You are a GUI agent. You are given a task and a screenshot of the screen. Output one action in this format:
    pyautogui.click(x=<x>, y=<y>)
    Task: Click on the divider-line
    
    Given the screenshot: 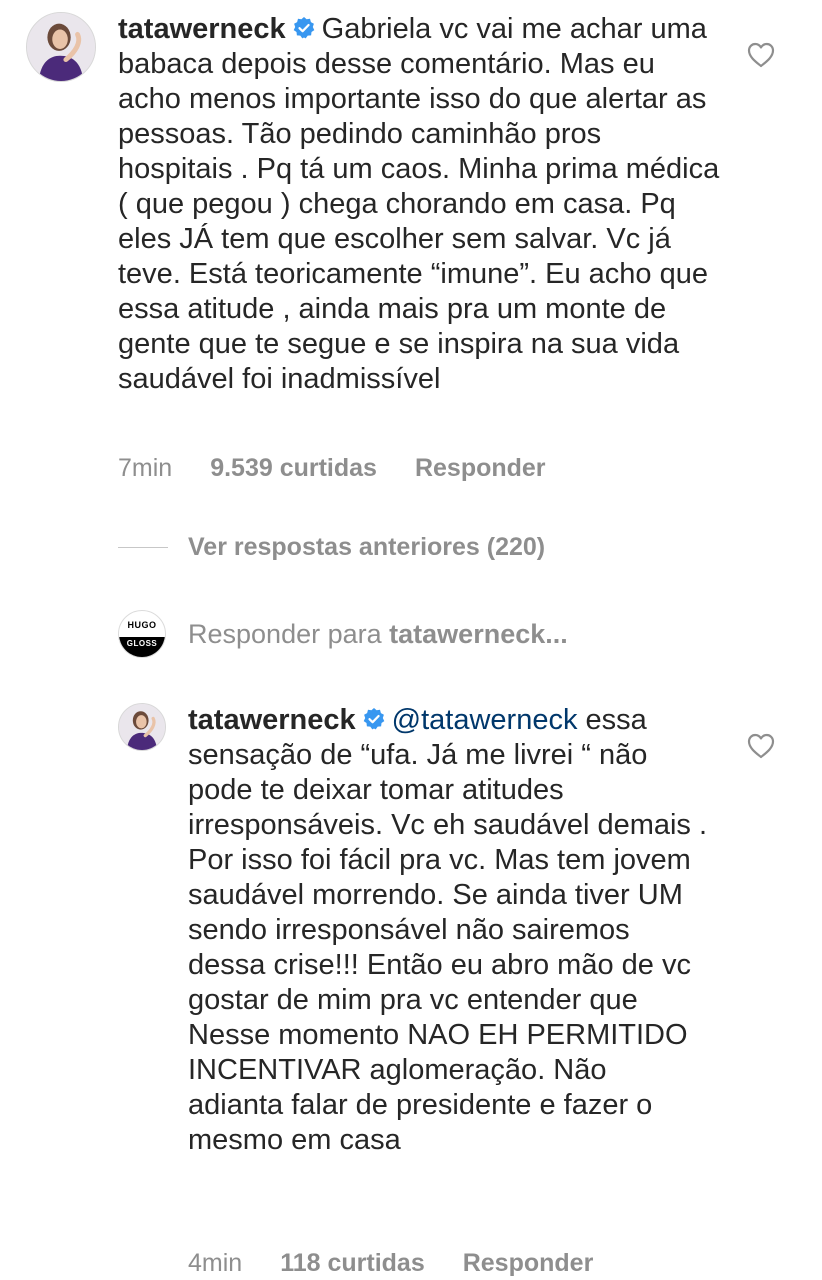 What is the action you would take?
    pyautogui.click(x=143, y=547)
    